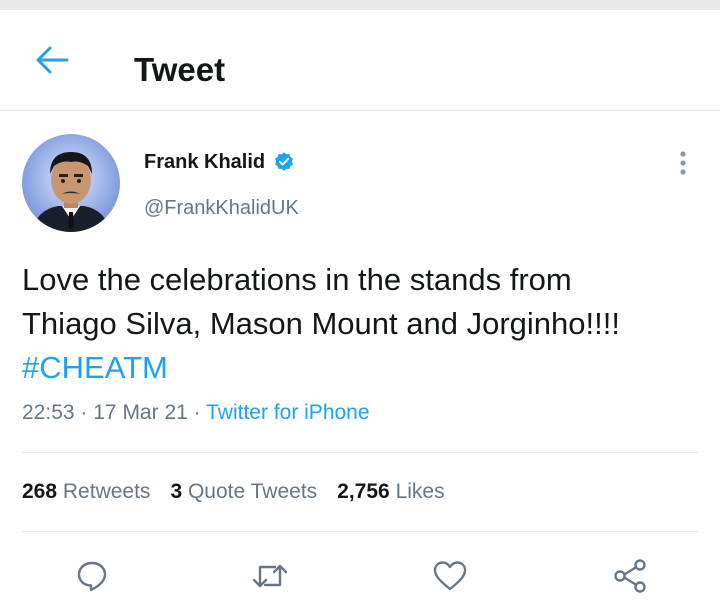 The image size is (720, 600). I want to click on avatar, so click(71, 183).